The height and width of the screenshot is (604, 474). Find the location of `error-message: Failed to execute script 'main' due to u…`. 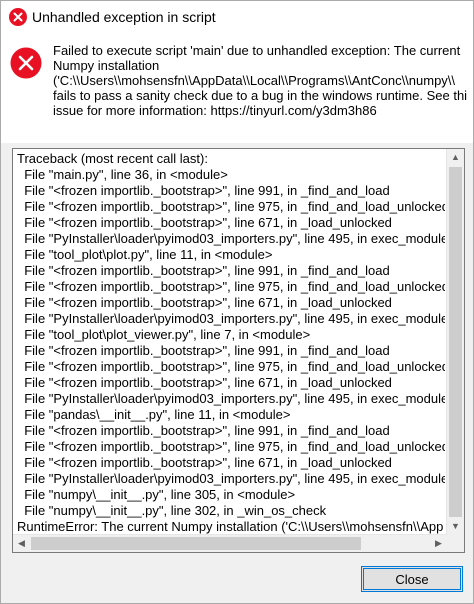

error-message: Failed to execute script 'main' due to u… is located at coordinates (260, 80).